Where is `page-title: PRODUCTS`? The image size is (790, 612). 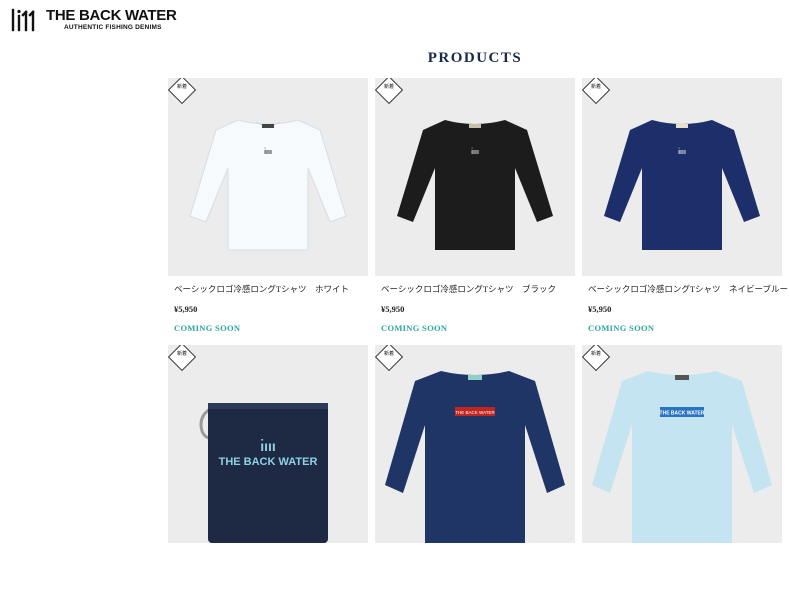
page-title: PRODUCTS is located at coordinates (475, 58).